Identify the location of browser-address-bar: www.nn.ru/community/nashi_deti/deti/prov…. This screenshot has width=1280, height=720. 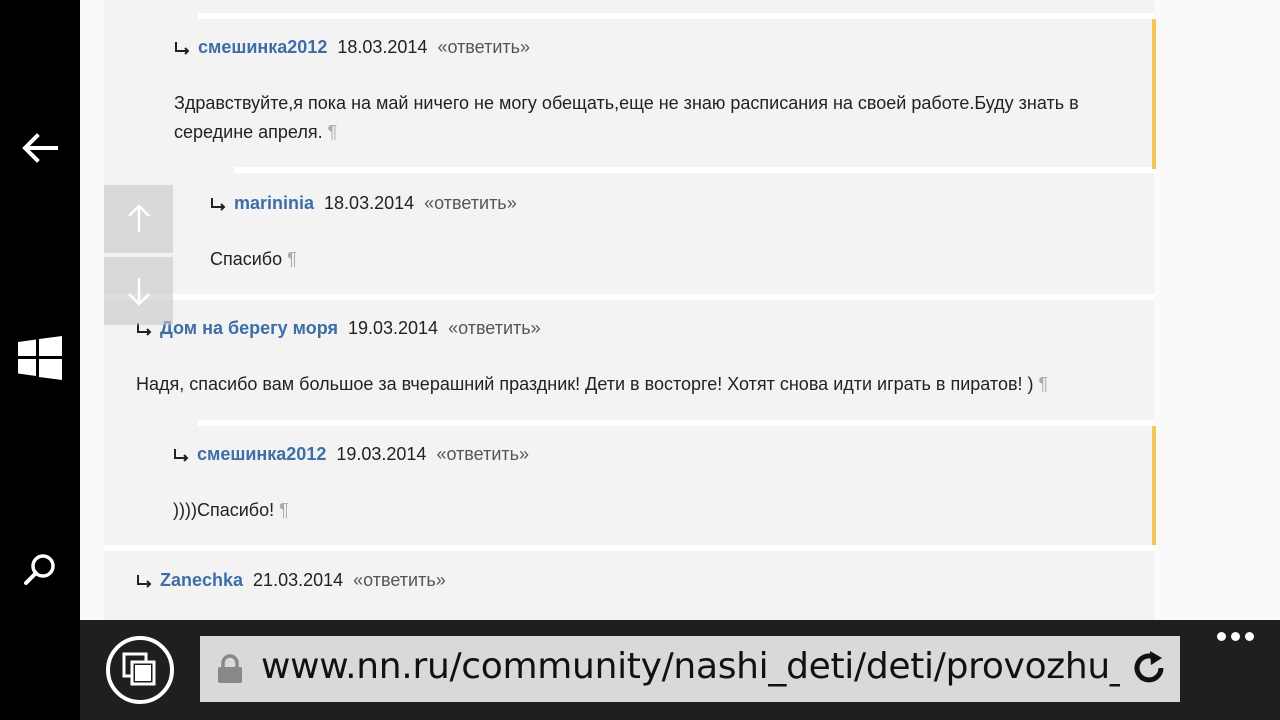
(680, 670).